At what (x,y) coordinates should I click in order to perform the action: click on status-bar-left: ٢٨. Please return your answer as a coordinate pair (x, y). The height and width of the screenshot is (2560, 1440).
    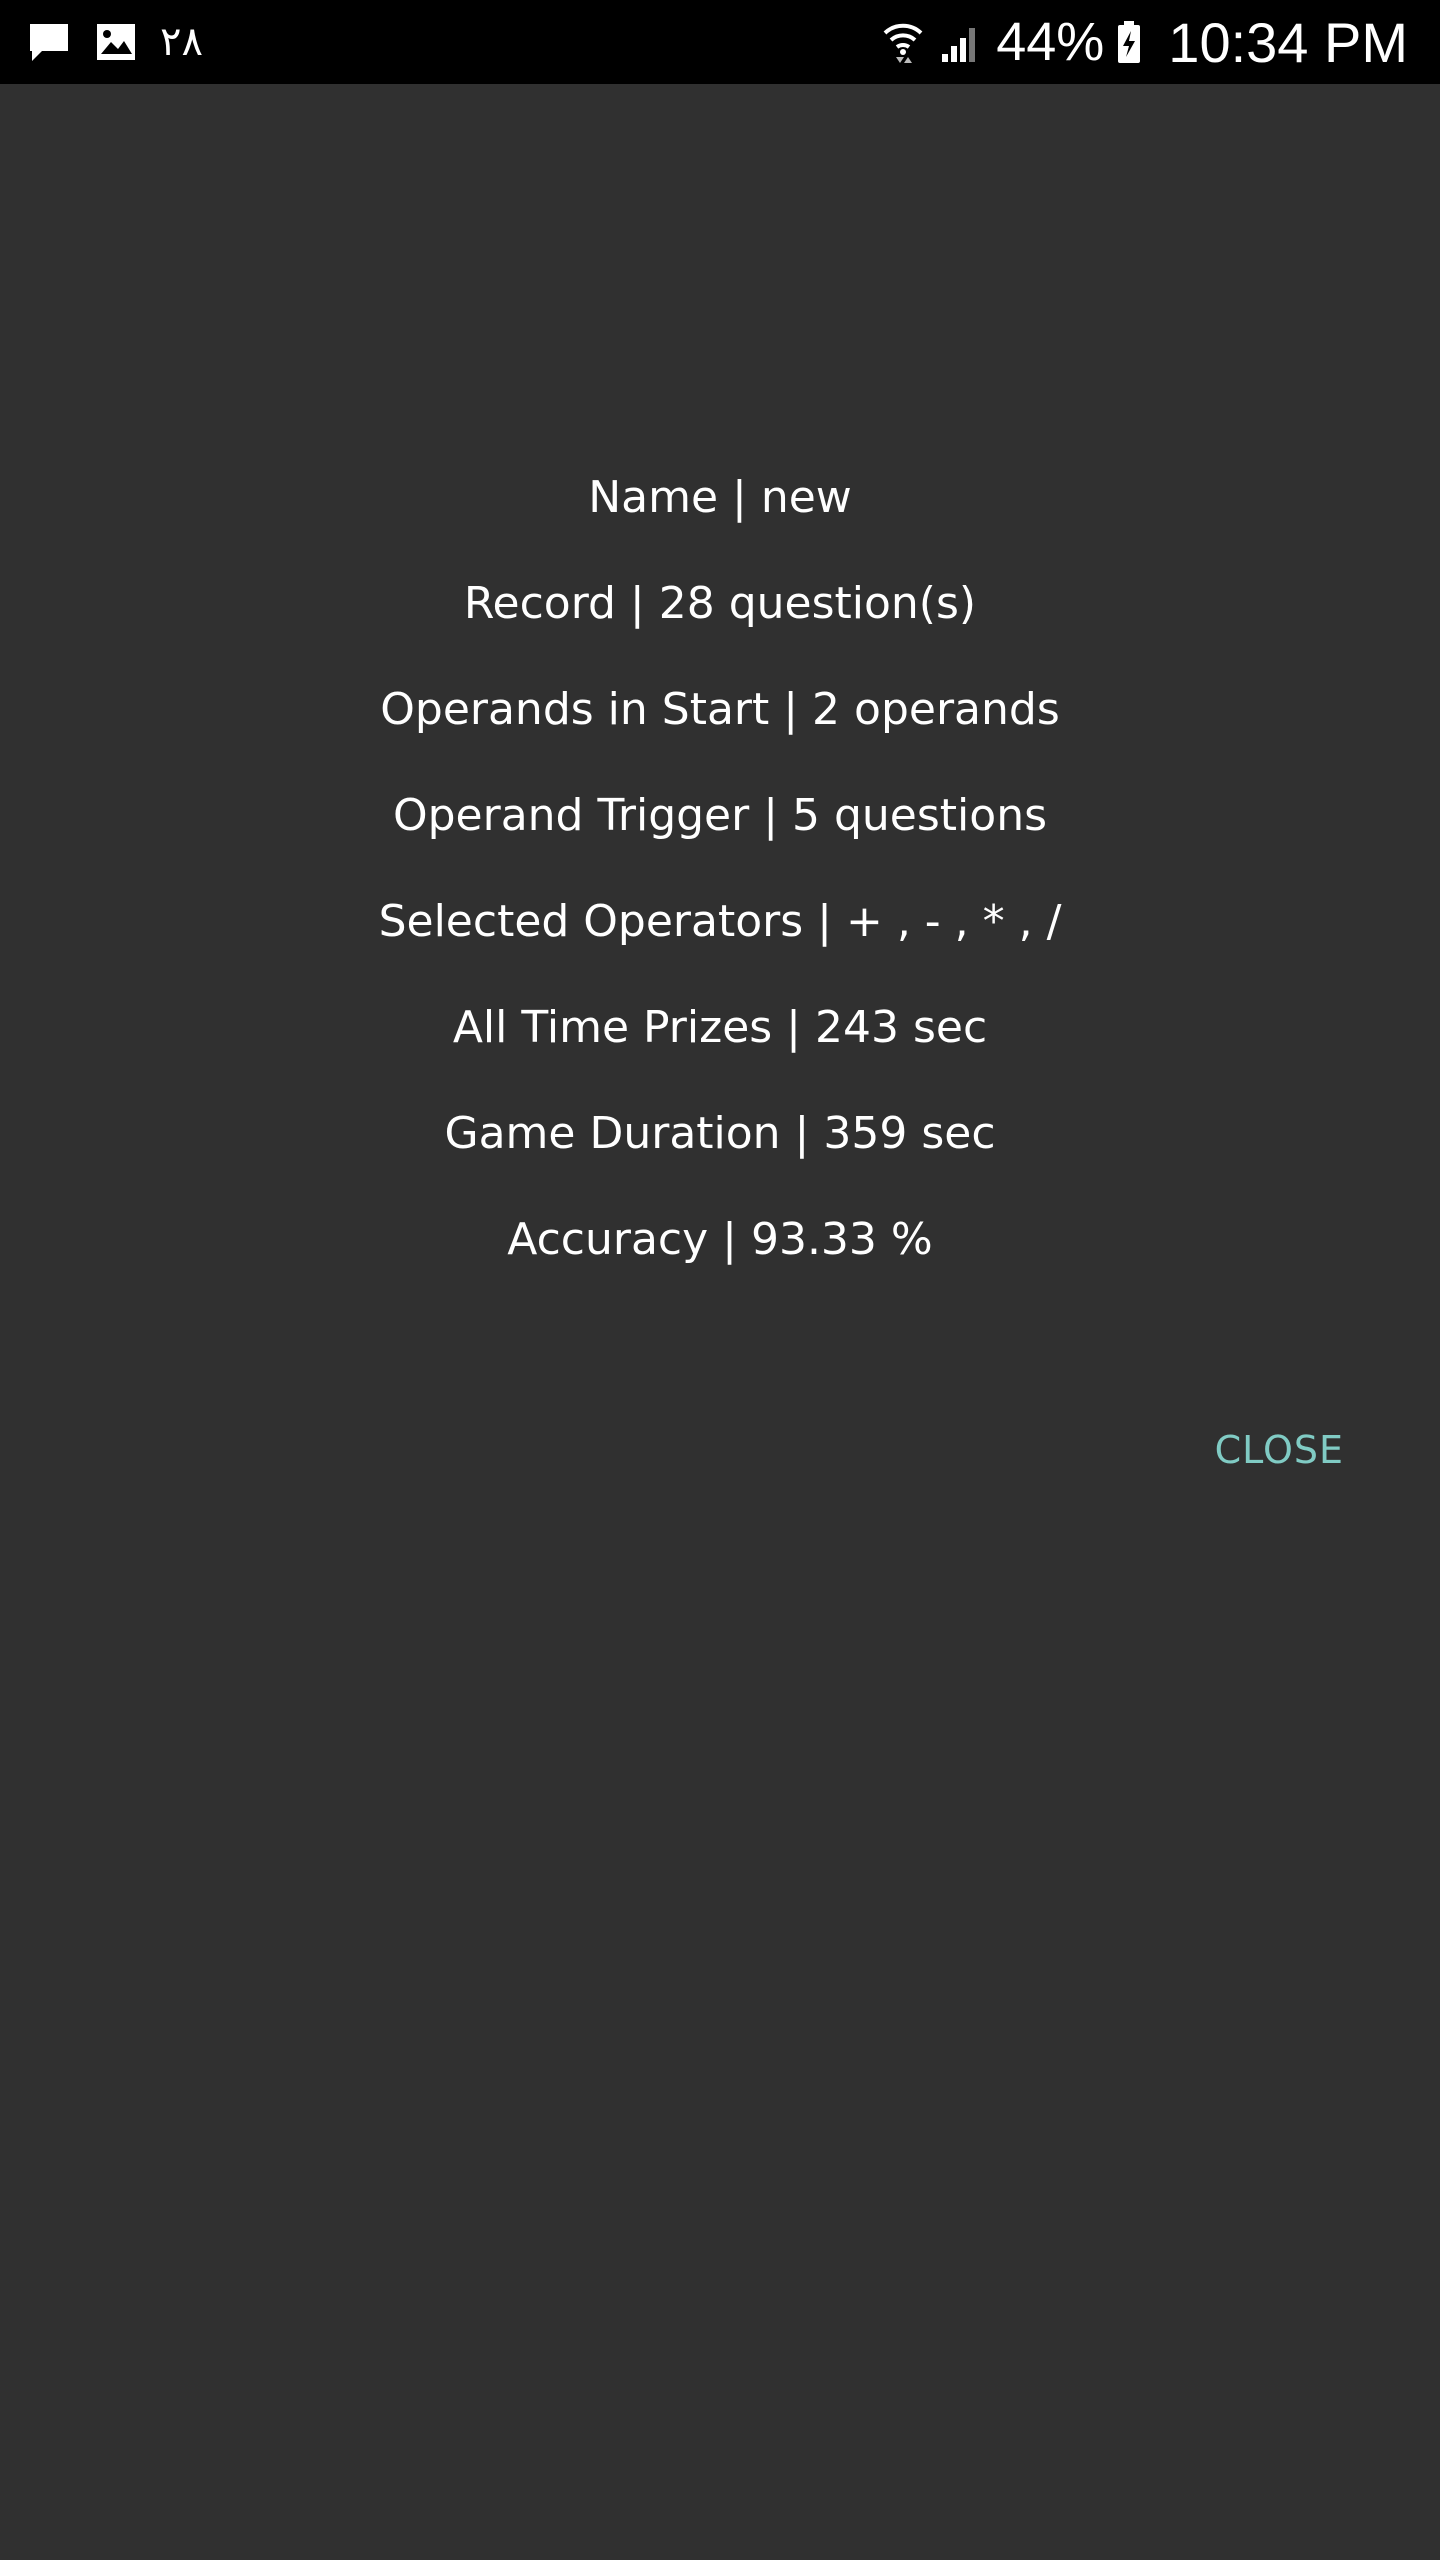
    Looking at the image, I should click on (114, 42).